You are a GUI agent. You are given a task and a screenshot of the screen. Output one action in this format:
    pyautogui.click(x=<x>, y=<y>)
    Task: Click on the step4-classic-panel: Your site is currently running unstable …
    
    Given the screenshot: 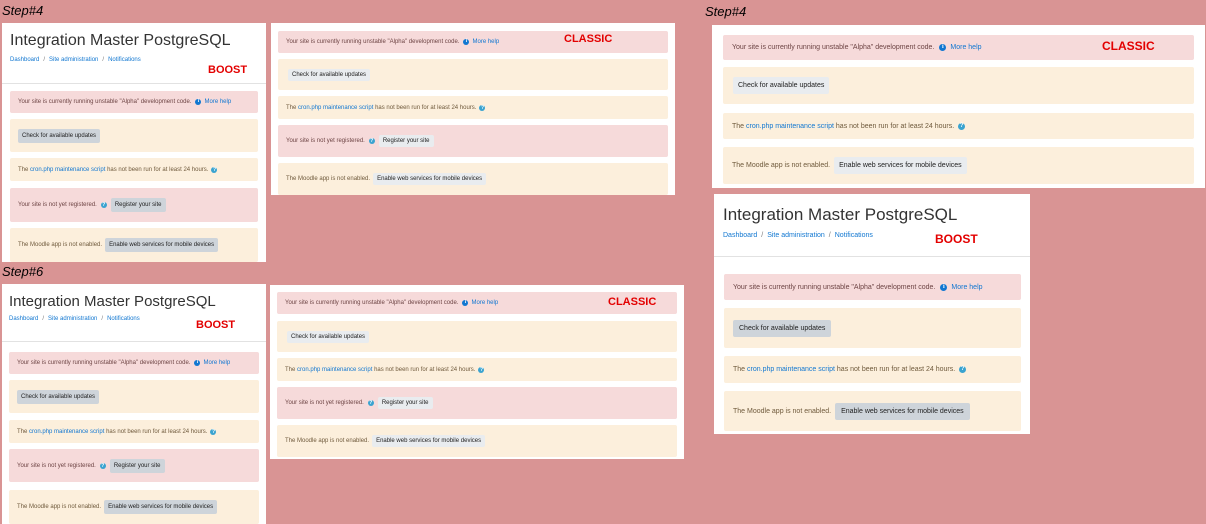 What is the action you would take?
    pyautogui.click(x=473, y=109)
    